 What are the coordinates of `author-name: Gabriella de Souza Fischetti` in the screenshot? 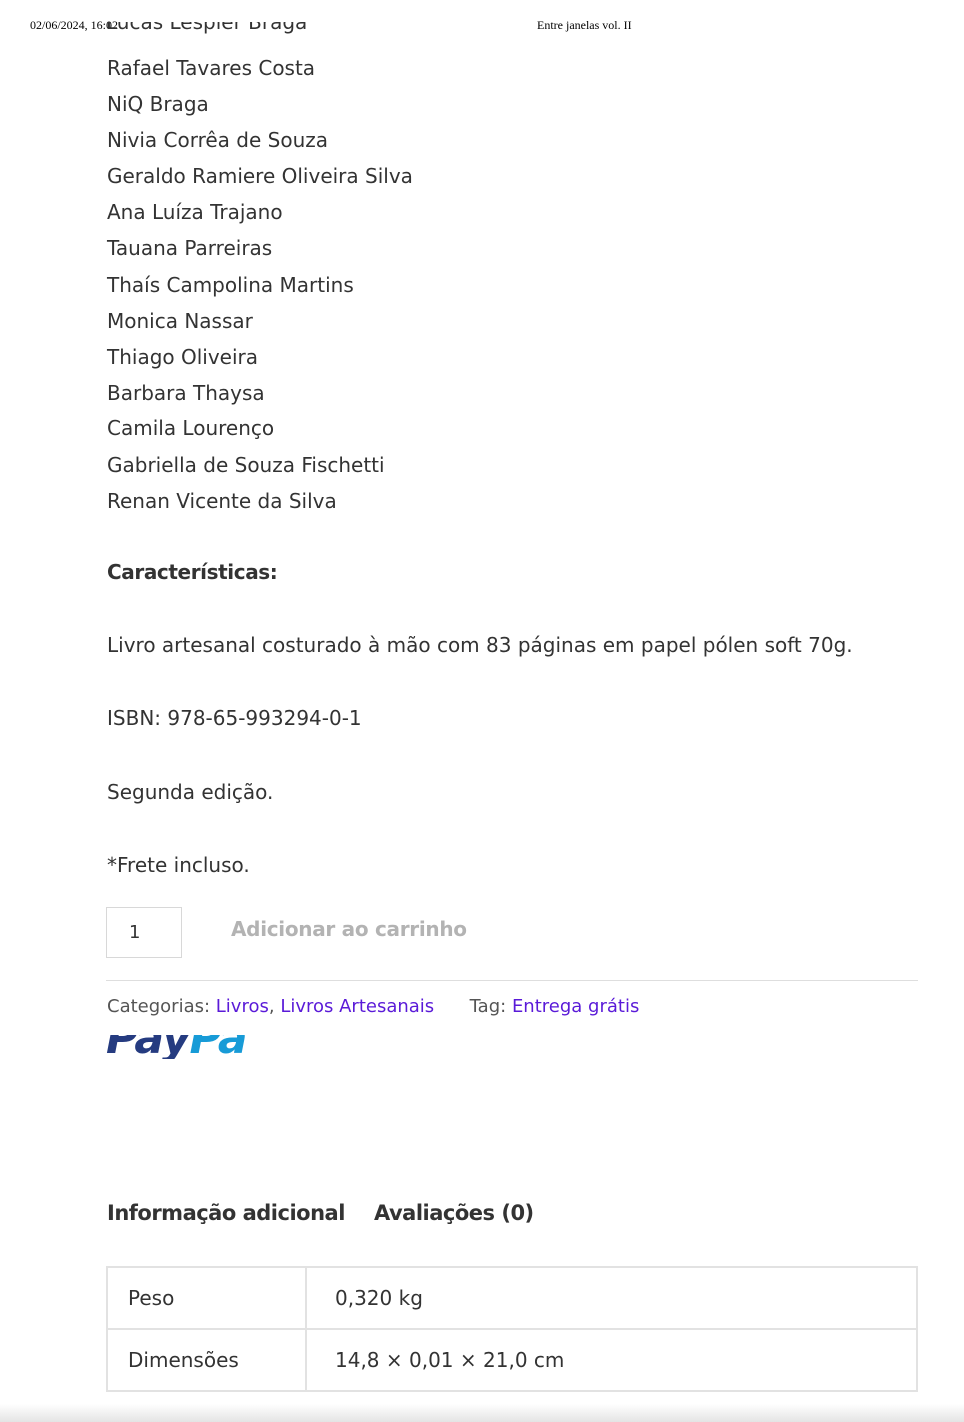 It's located at (246, 465).